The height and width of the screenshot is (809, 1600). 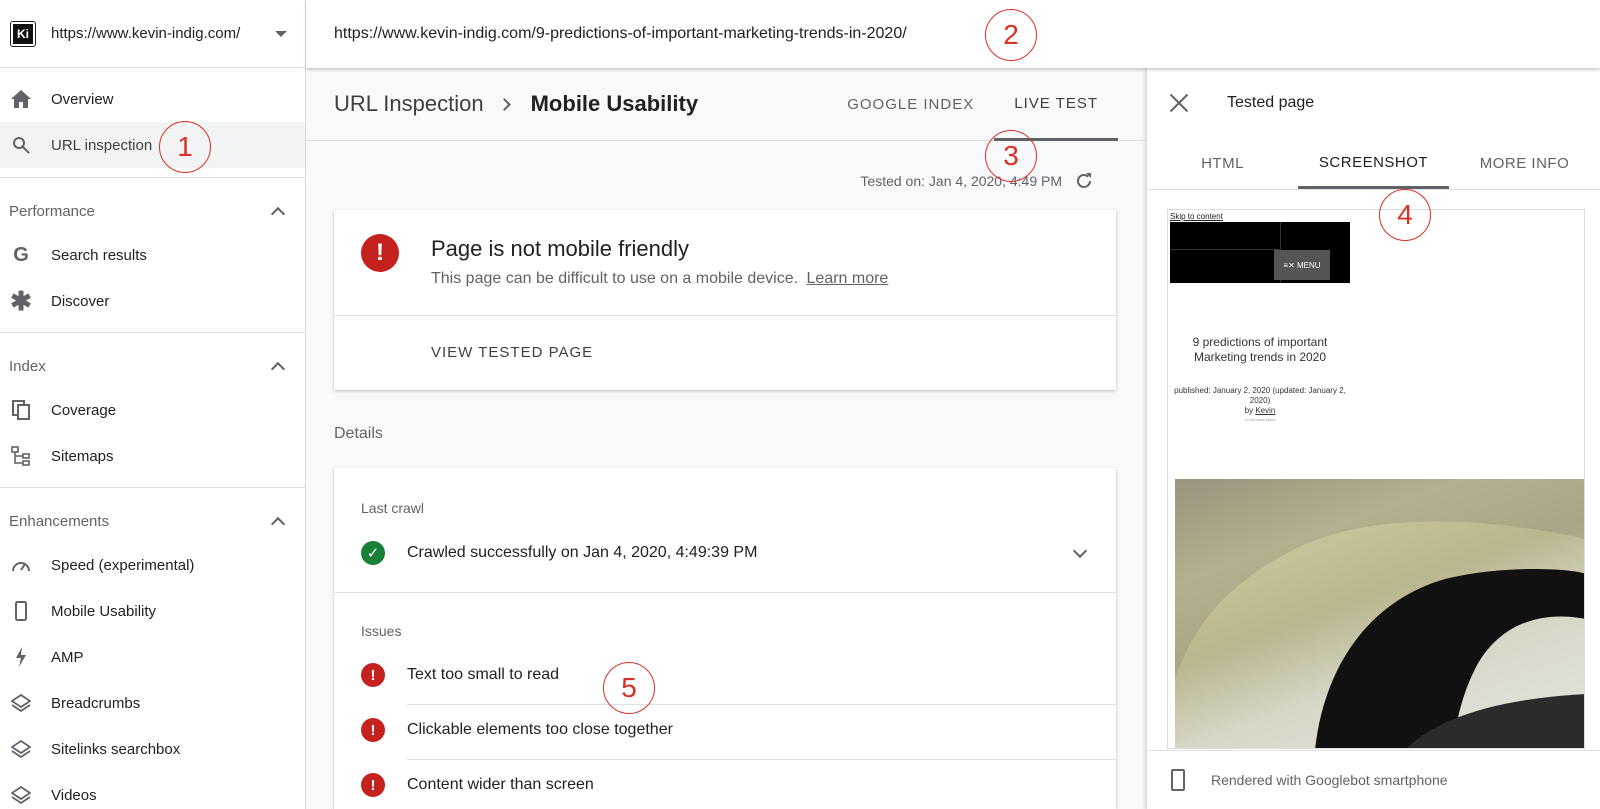 What do you see at coordinates (1080, 550) in the screenshot?
I see `chevron-down-icon` at bounding box center [1080, 550].